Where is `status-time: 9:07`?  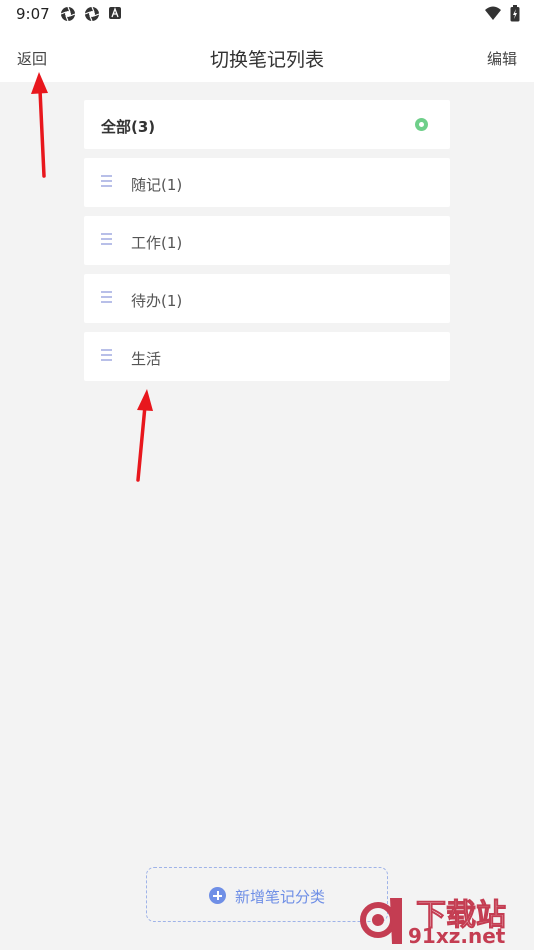
status-time: 9:07 is located at coordinates (33, 14).